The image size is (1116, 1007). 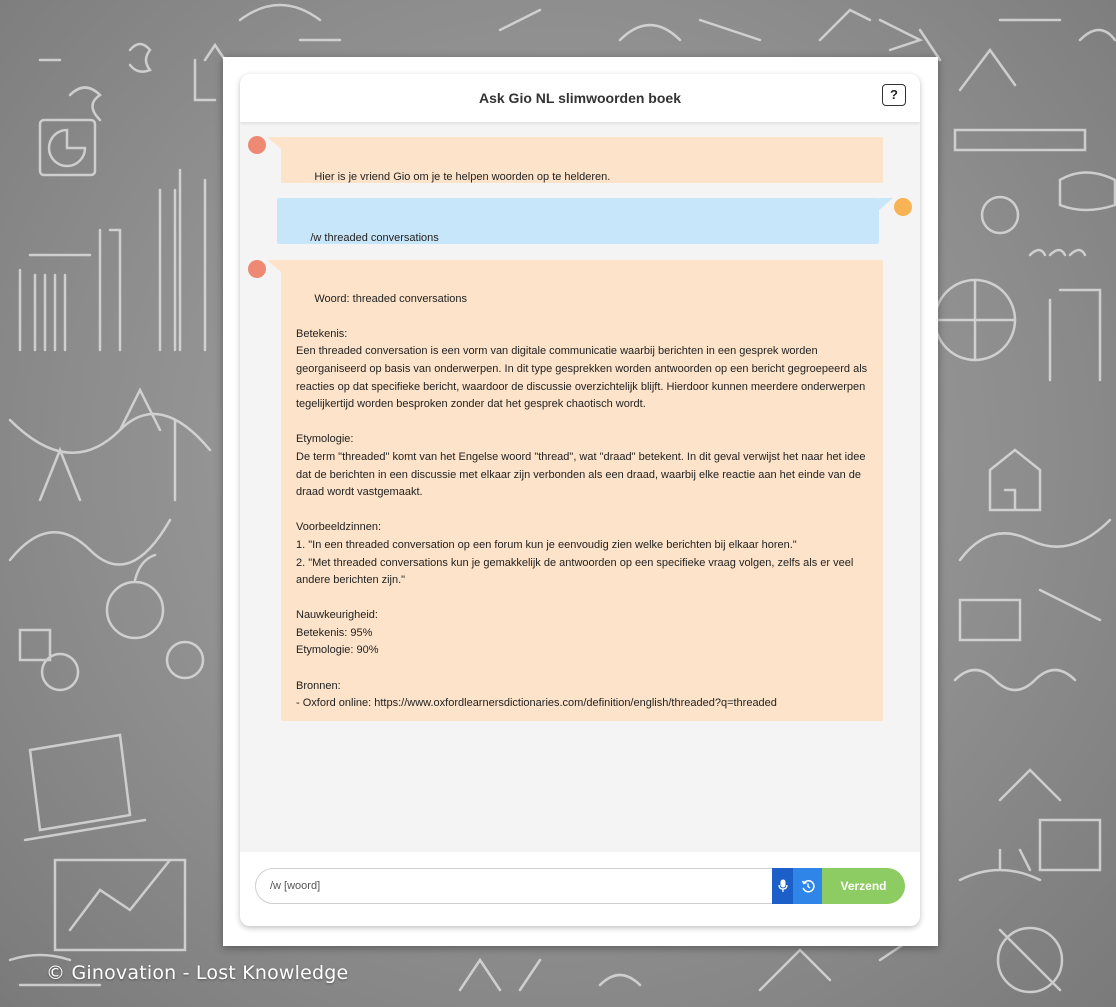 I want to click on user-avatar, so click(x=903, y=207).